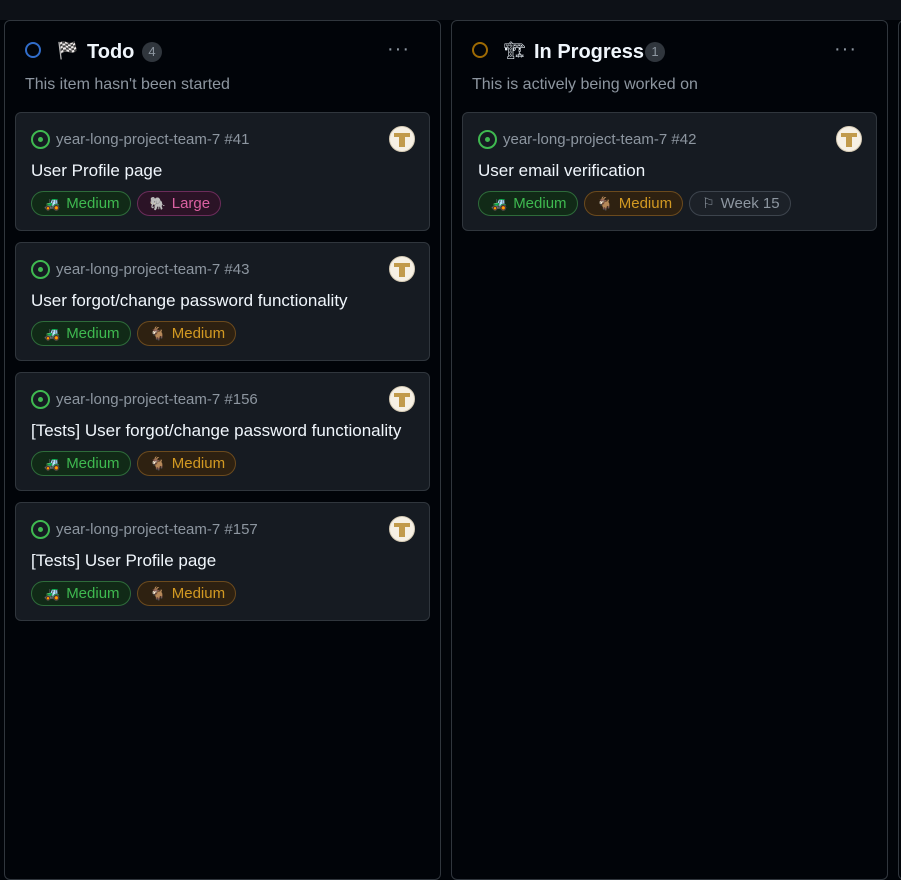  What do you see at coordinates (157, 529) in the screenshot?
I see `issue-reference: year-long-project-team-7 #157` at bounding box center [157, 529].